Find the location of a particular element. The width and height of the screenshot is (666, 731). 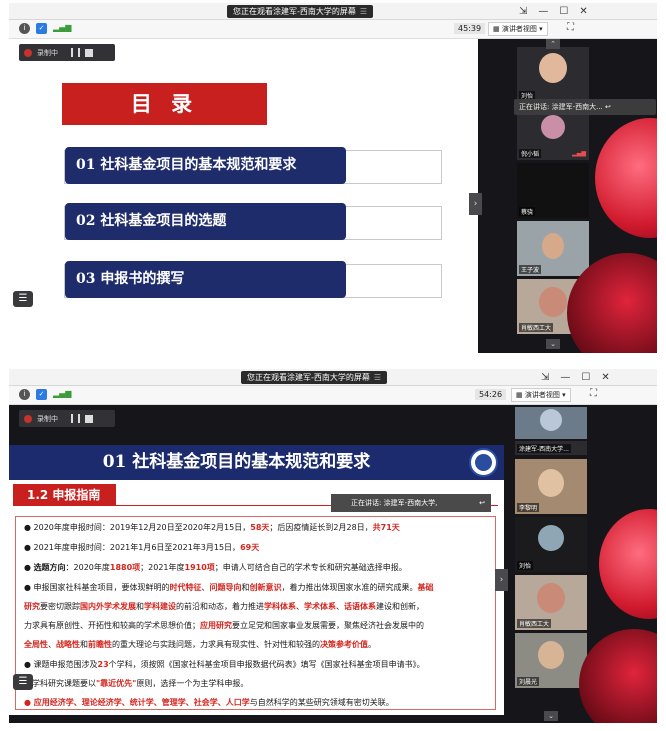

participant-tile: 李黎明 is located at coordinates (551, 486).